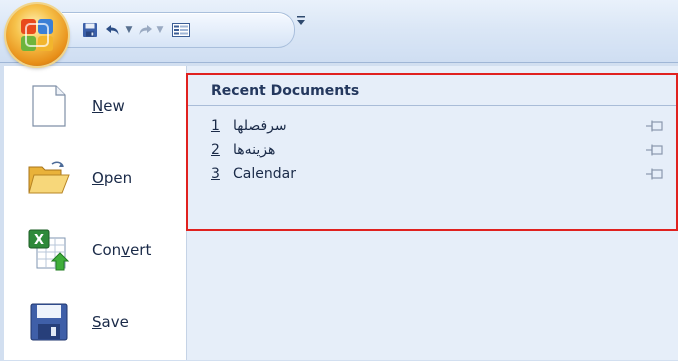 The height and width of the screenshot is (361, 678). Describe the element at coordinates (113, 30) in the screenshot. I see `undo-icon` at that location.